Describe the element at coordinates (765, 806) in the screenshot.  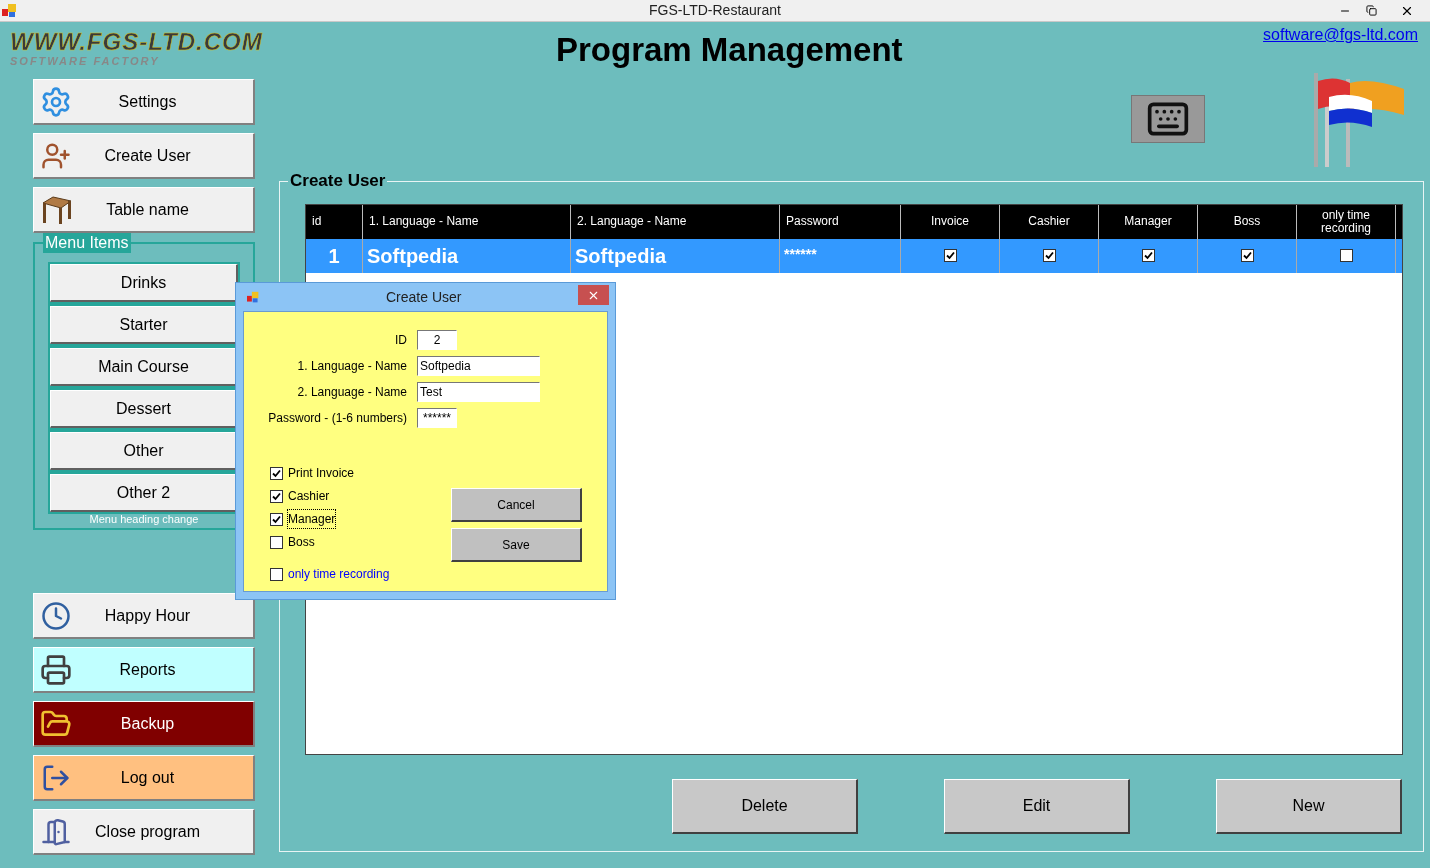
I see `action-button: Delete` at that location.